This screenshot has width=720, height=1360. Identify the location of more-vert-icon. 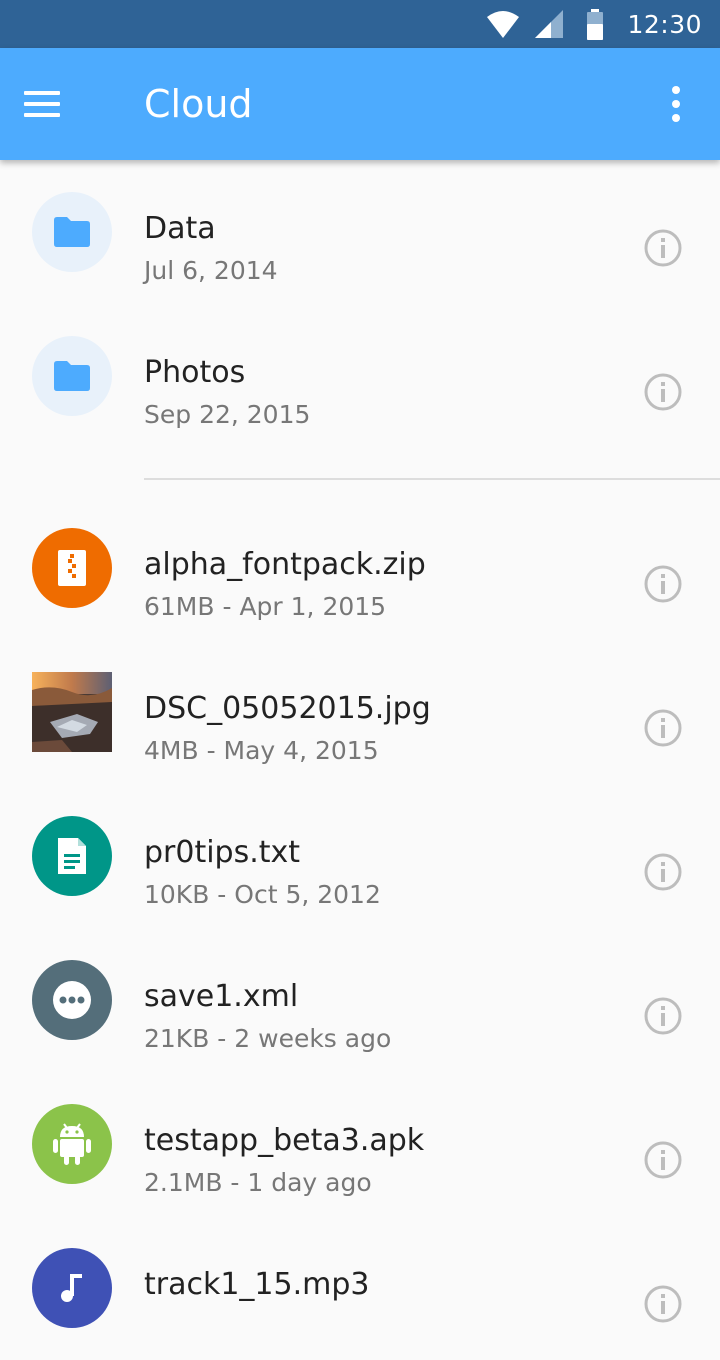
(676, 90).